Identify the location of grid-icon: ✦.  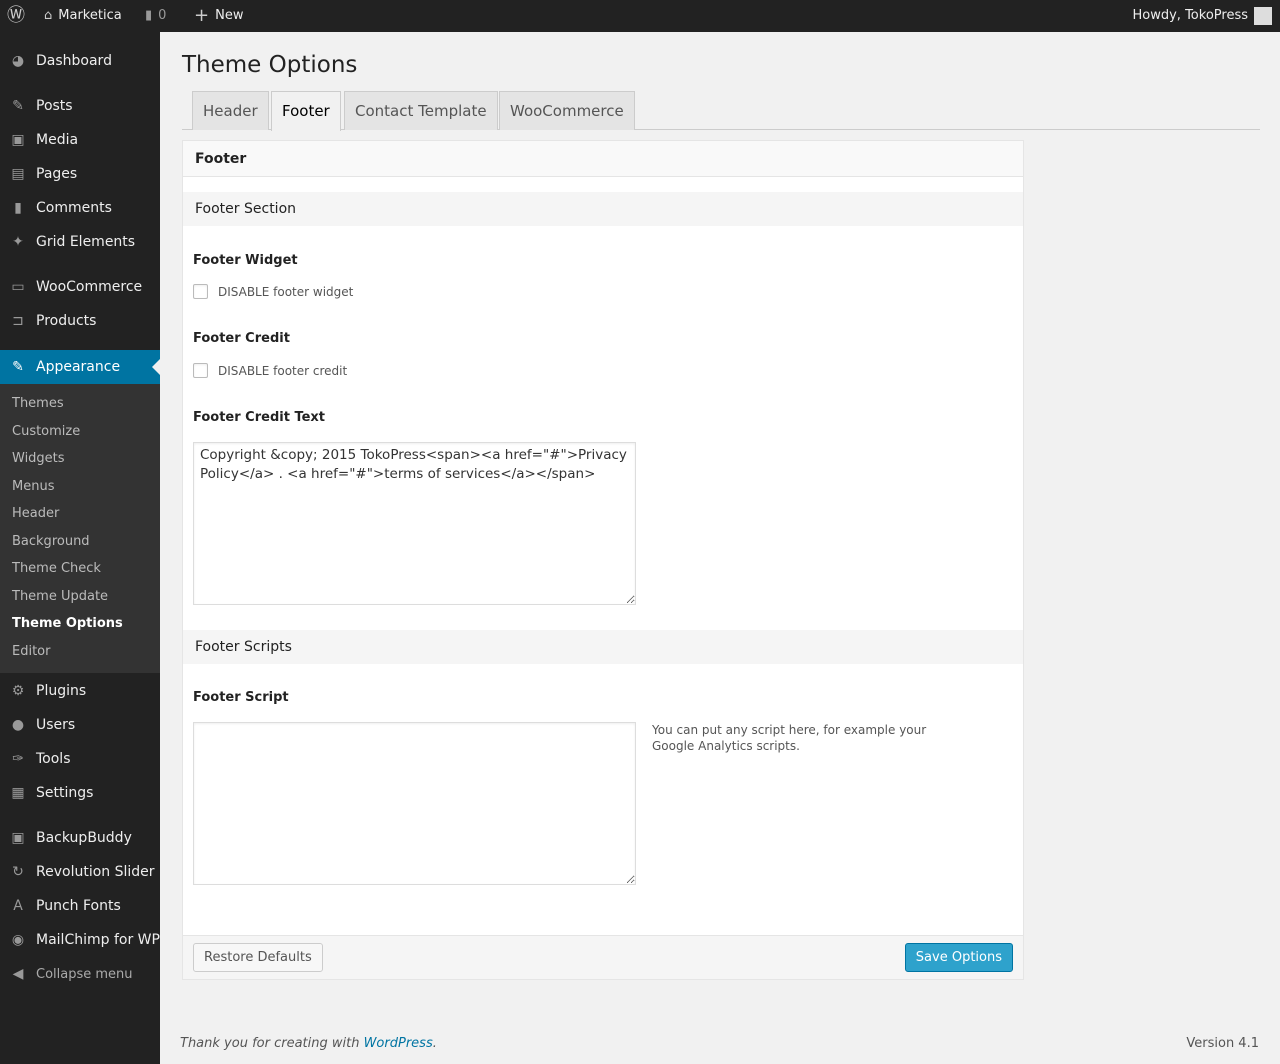
(18, 242).